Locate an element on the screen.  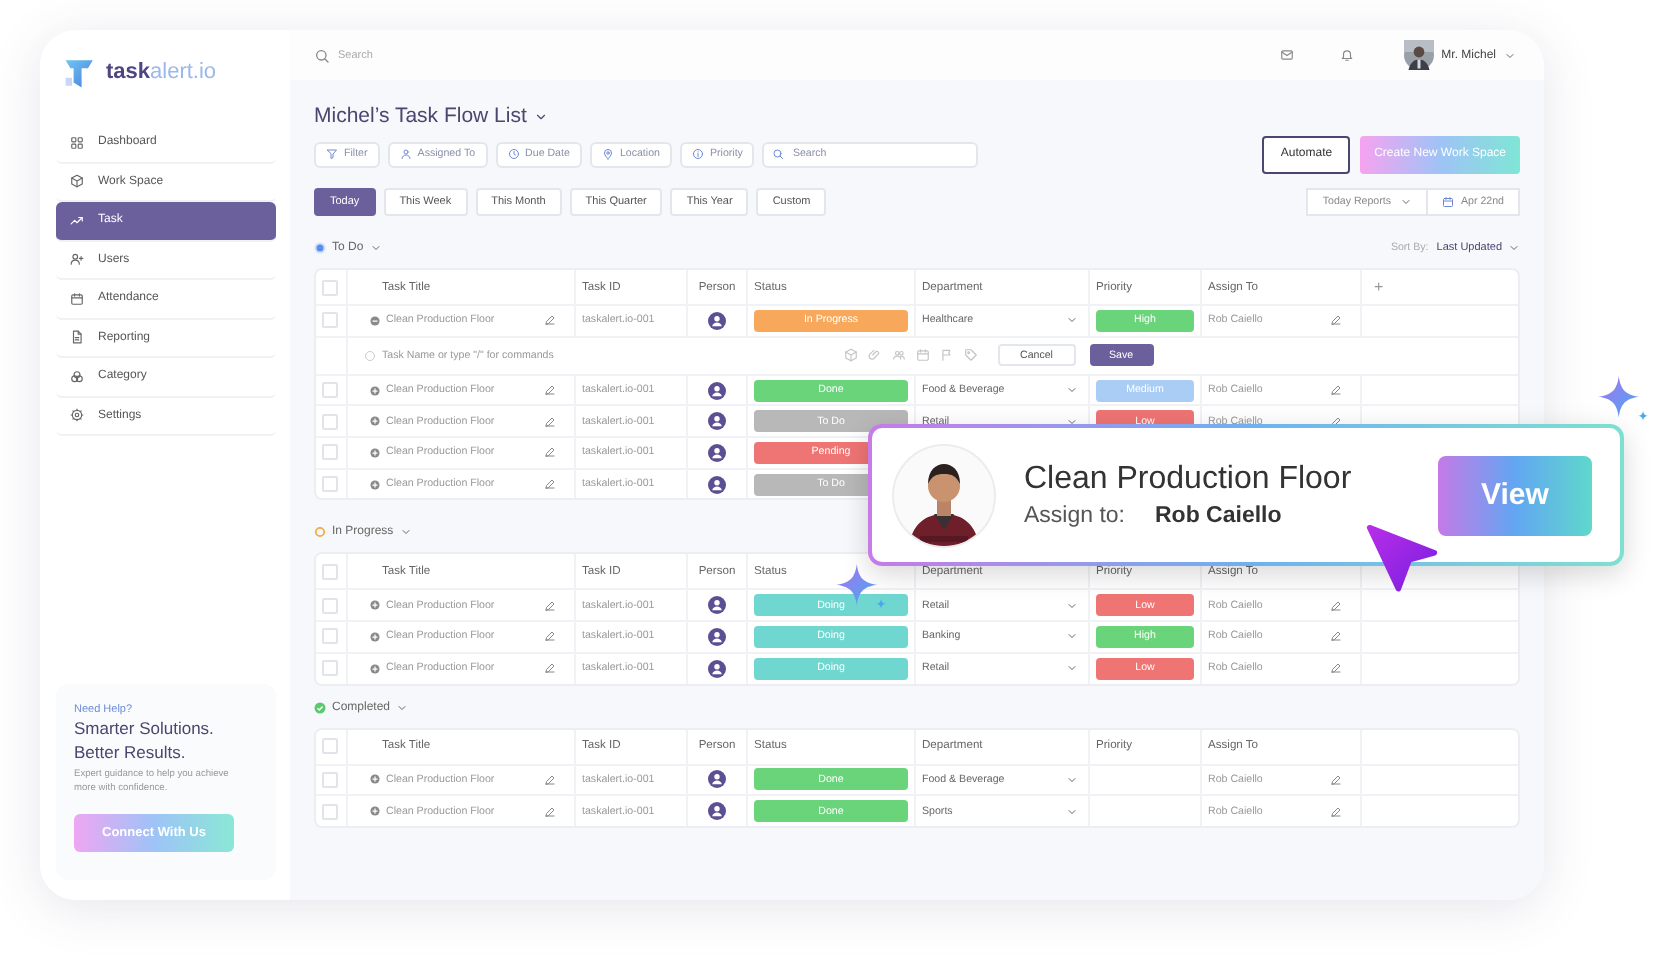
ring-icon is located at coordinates (320, 532).